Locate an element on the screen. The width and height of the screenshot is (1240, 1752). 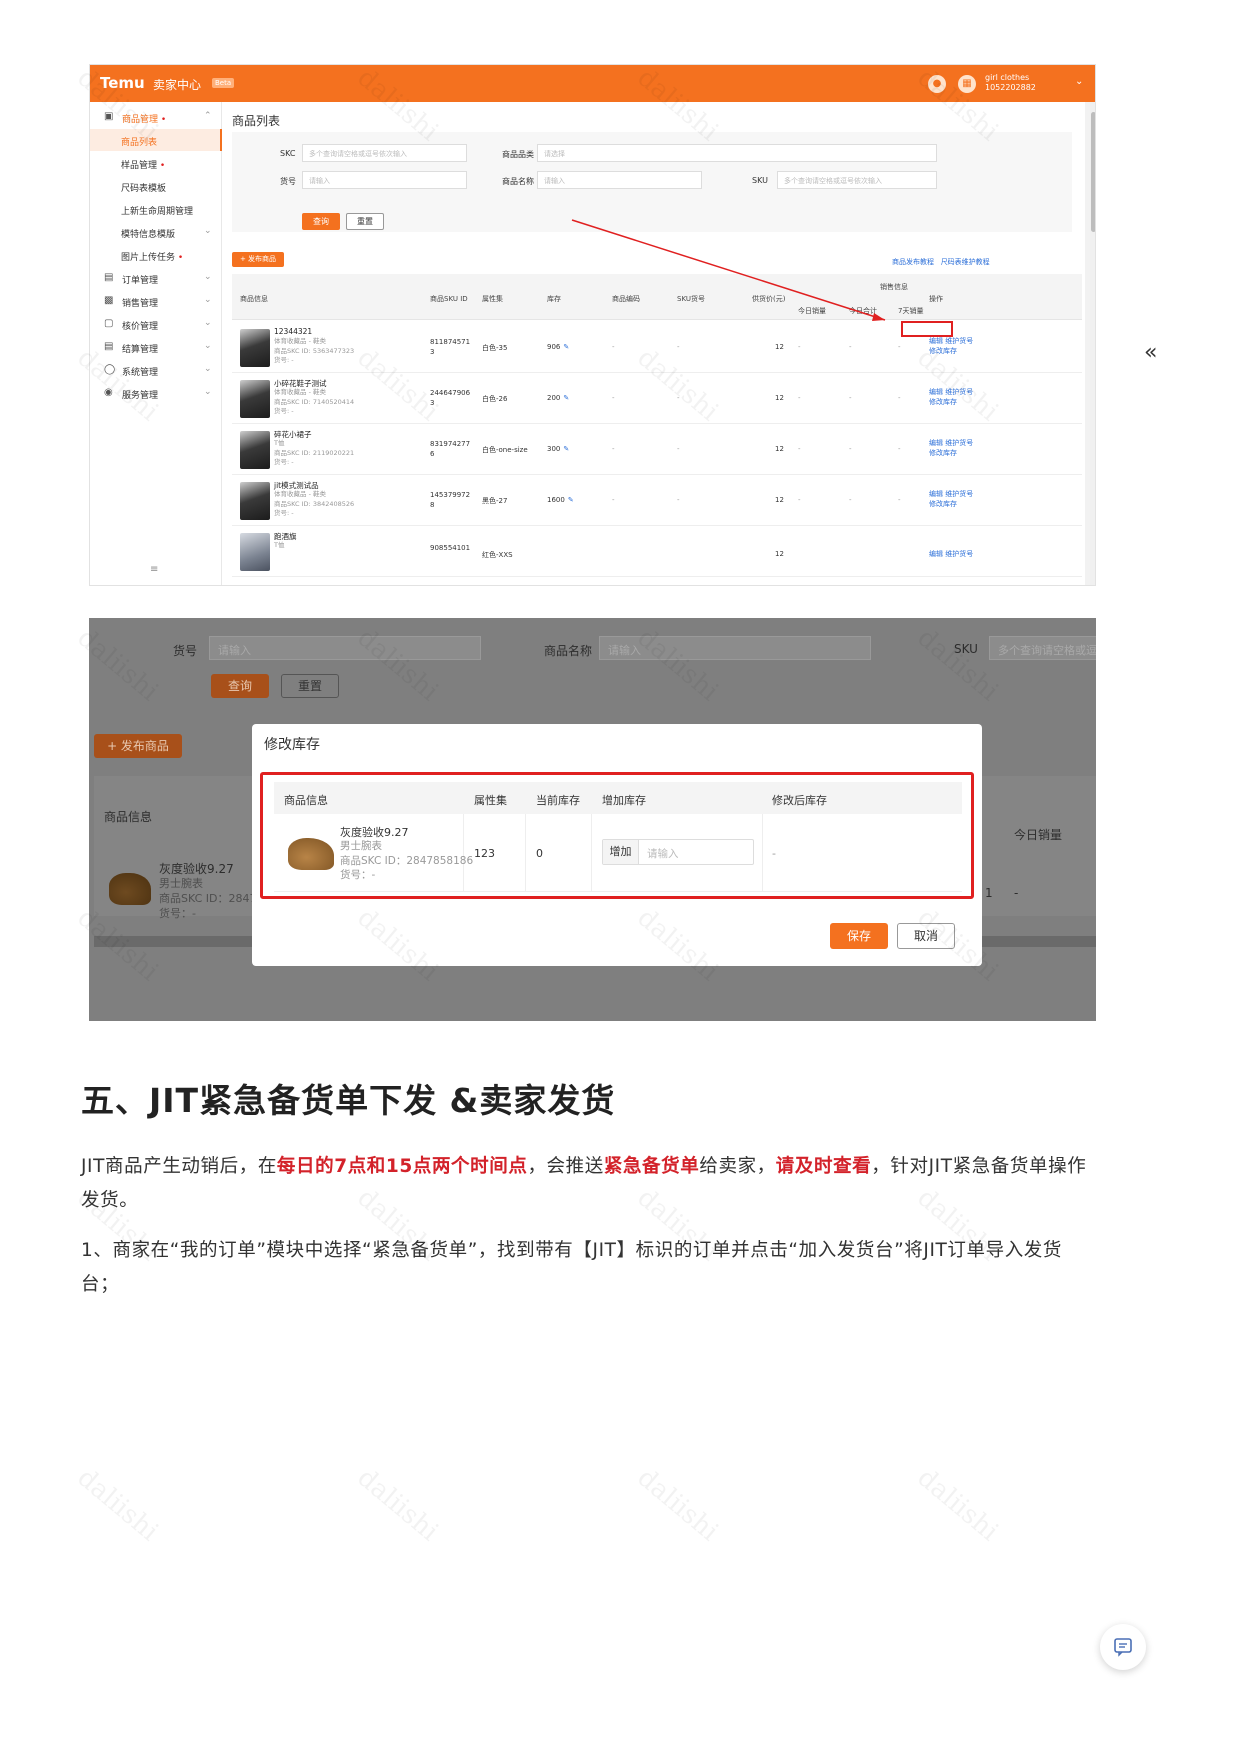
bg-row-skc: 商品SKC ID：2847 is located at coordinates (208, 898).